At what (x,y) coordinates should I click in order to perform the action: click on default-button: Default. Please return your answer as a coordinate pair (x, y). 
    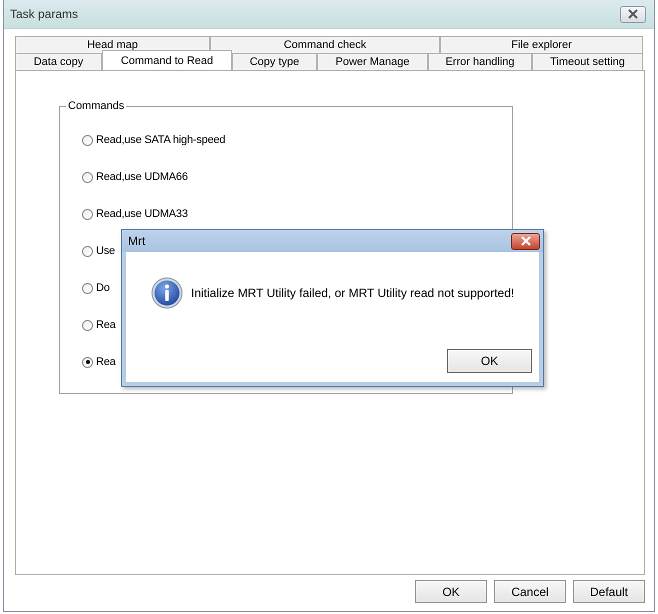
    Looking at the image, I should click on (609, 591).